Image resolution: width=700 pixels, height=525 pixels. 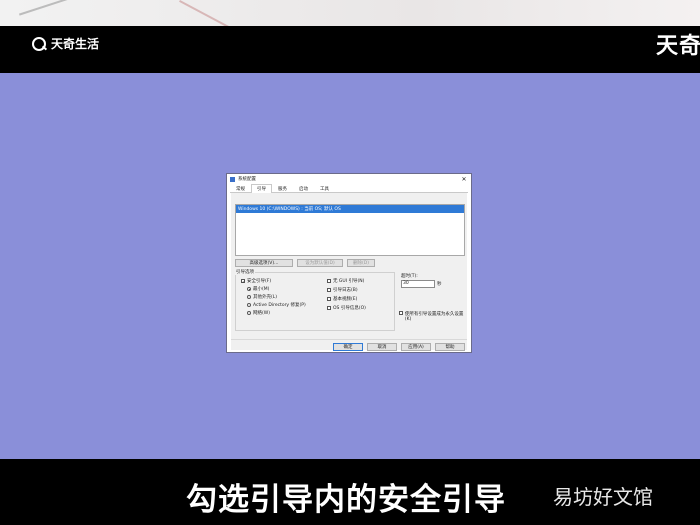 What do you see at coordinates (279, 305) in the screenshot?
I see `radio-label: Active Directory 修复(P)` at bounding box center [279, 305].